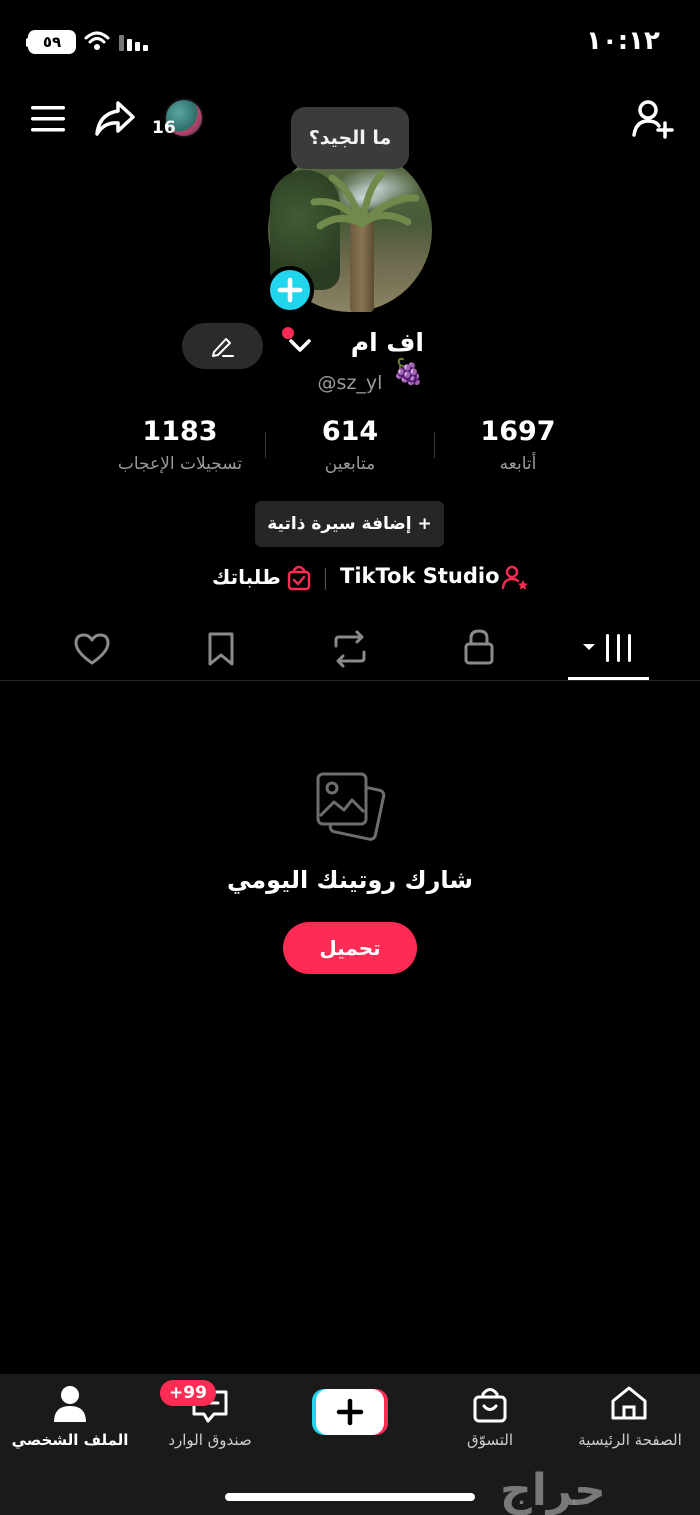 The height and width of the screenshot is (1515, 700). I want to click on upload-button: تحميل, so click(350, 948).